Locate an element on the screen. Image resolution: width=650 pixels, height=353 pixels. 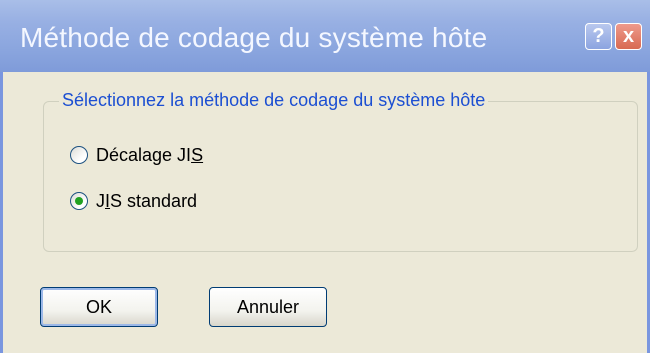
radio-label-shift-jis: Décalage JIS is located at coordinates (150, 154).